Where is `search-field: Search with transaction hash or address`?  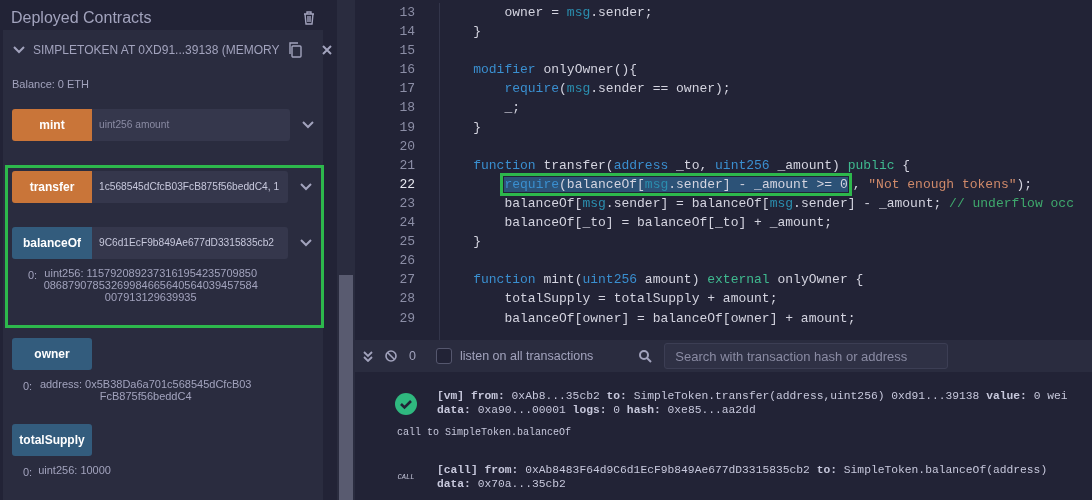 search-field: Search with transaction hash or address is located at coordinates (806, 356).